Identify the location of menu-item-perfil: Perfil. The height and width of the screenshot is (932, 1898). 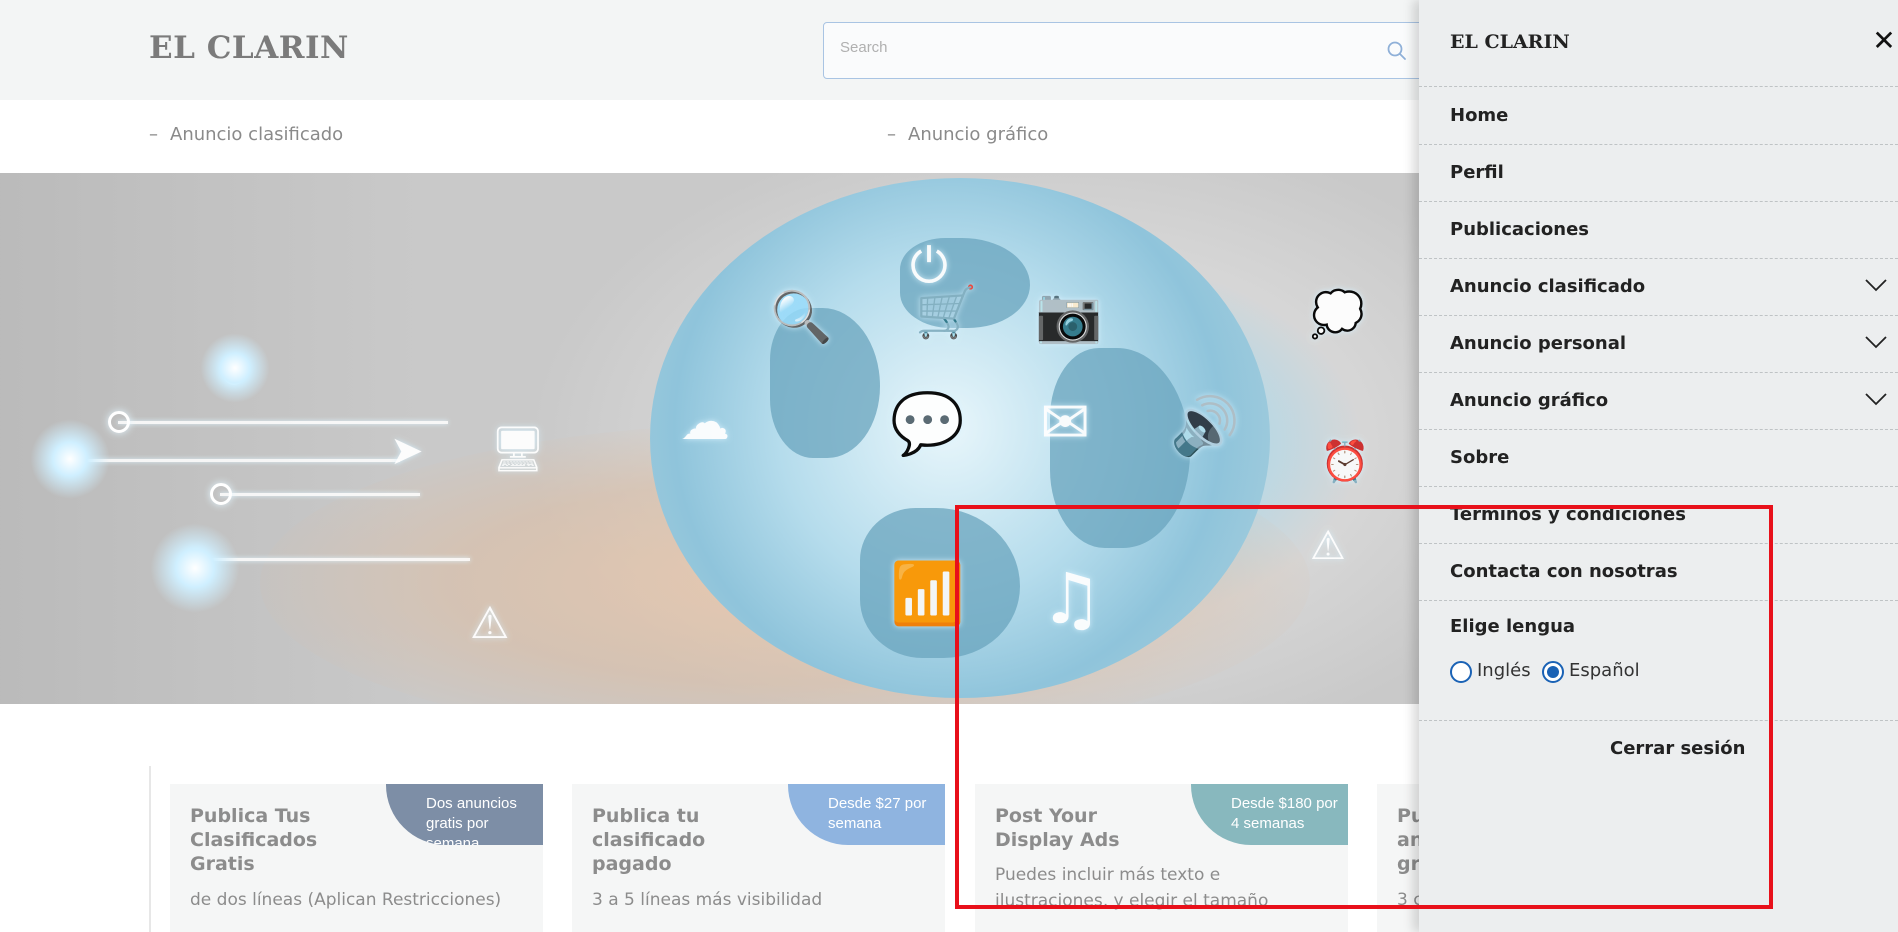
(1658, 173).